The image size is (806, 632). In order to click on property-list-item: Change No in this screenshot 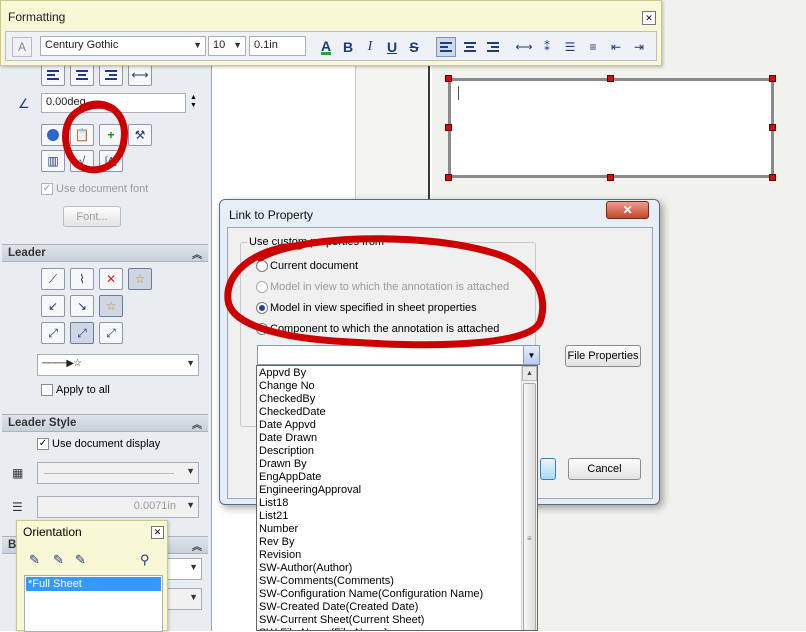, I will do `click(287, 386)`.